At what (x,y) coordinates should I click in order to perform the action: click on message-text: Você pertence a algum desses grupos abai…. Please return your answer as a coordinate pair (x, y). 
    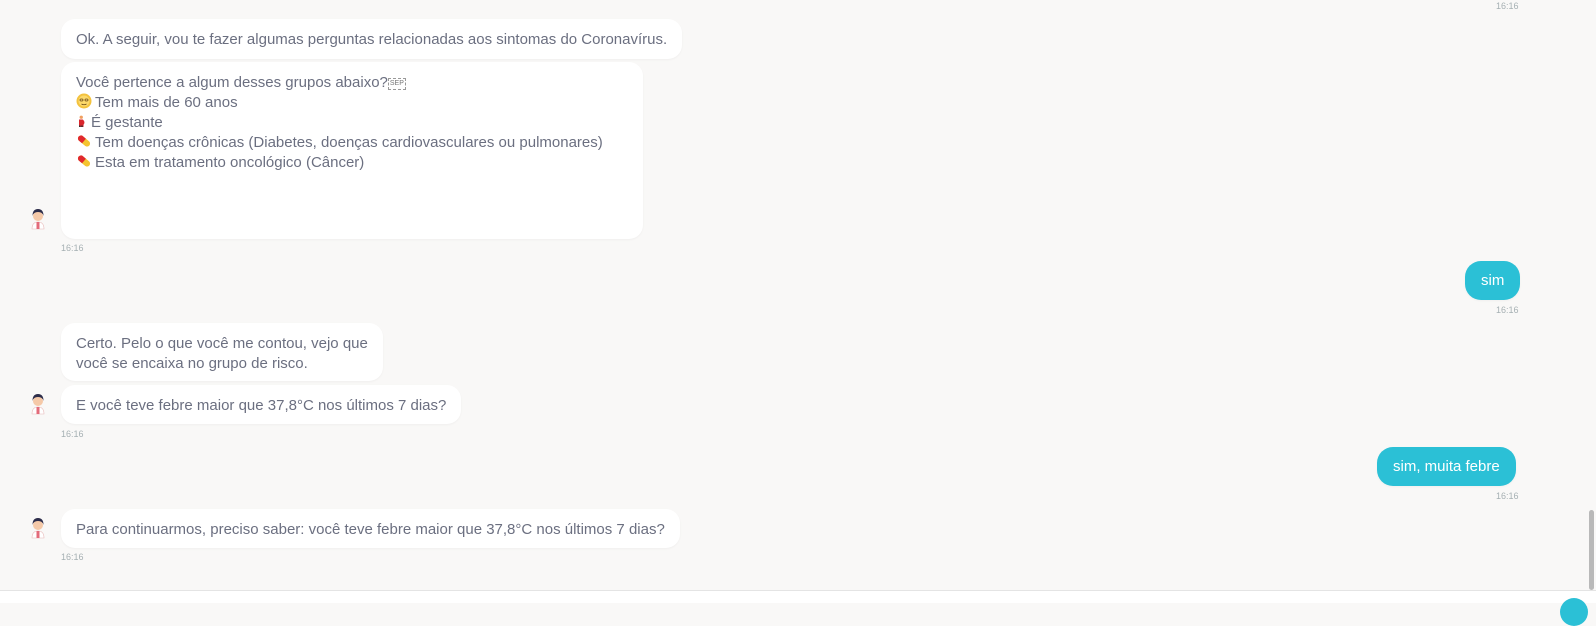
    Looking at the image, I should click on (232, 82).